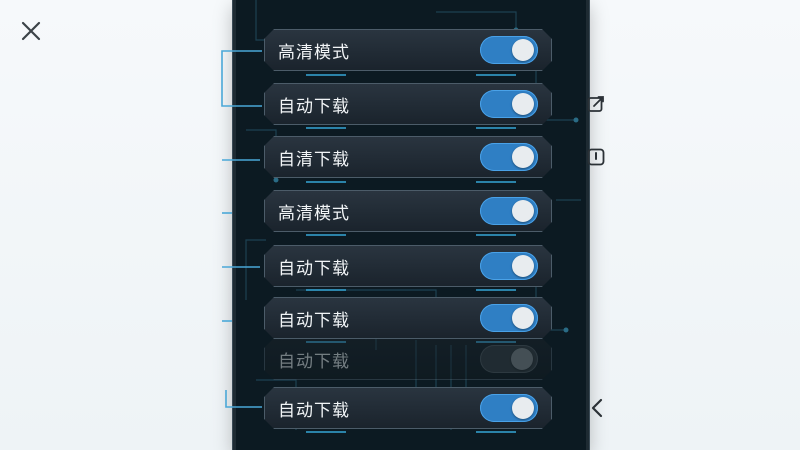 The width and height of the screenshot is (800, 450). What do you see at coordinates (408, 266) in the screenshot?
I see `setting-row-auto-download-2: 自动下载` at bounding box center [408, 266].